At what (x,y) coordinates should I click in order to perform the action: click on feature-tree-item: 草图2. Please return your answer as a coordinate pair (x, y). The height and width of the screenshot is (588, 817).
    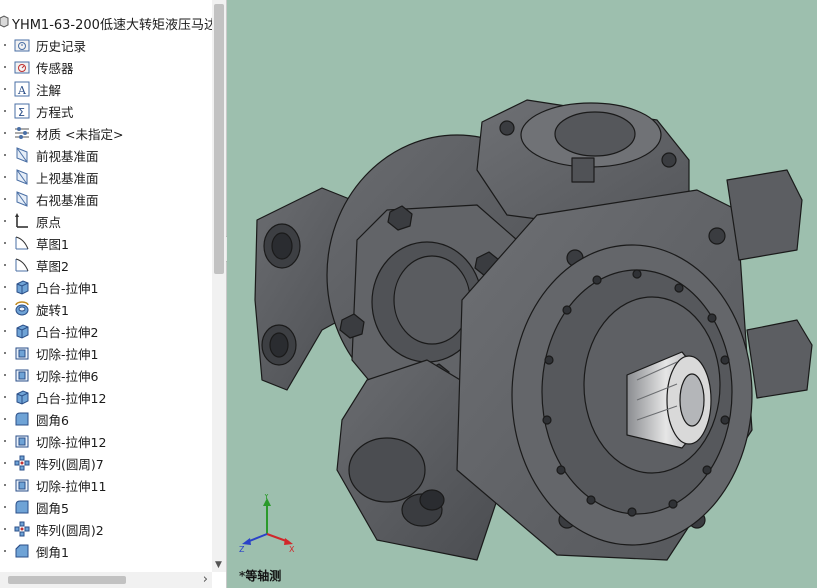
    Looking at the image, I should click on (106, 265).